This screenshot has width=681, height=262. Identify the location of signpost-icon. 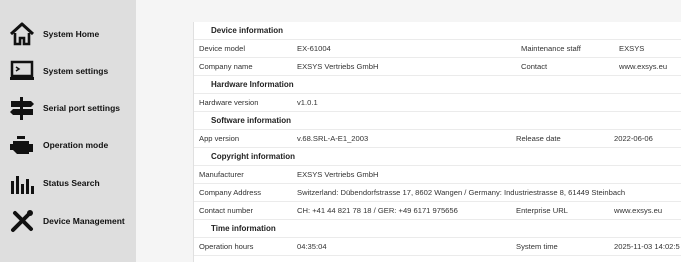
(22, 108).